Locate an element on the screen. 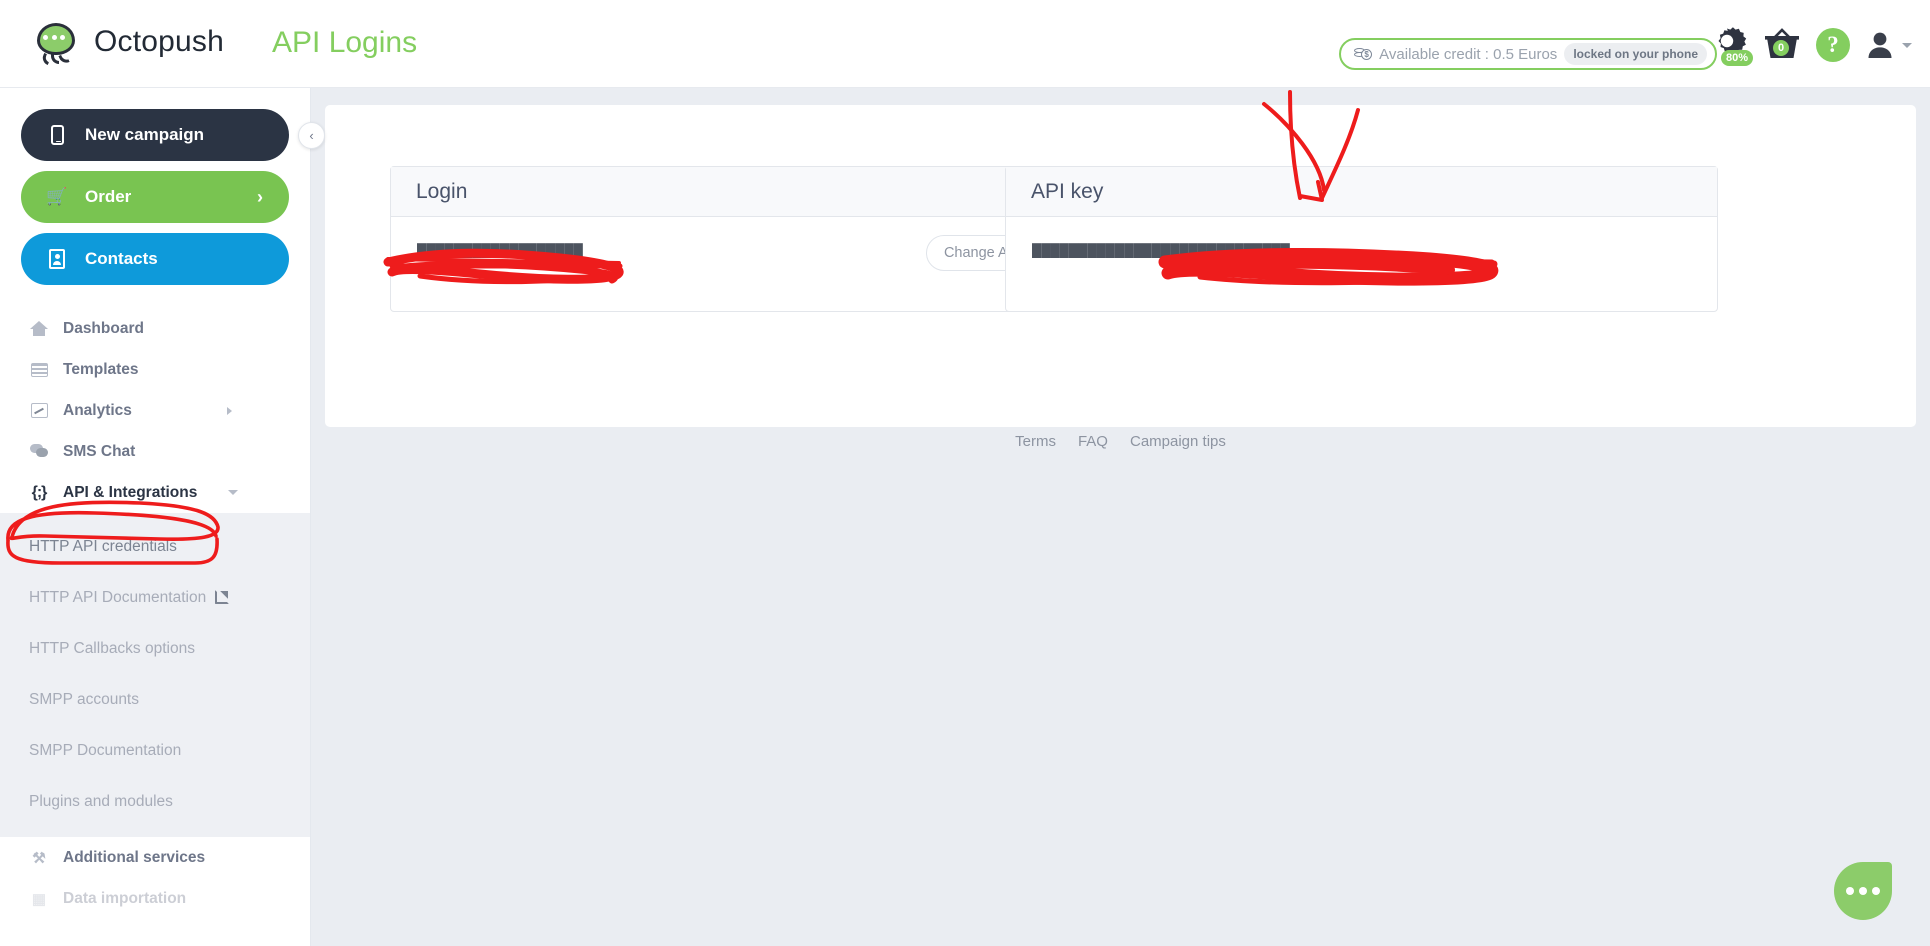 The width and height of the screenshot is (1930, 946). sidebar-item-http-callbacks-options: HTTP Callbacks options is located at coordinates (155, 648).